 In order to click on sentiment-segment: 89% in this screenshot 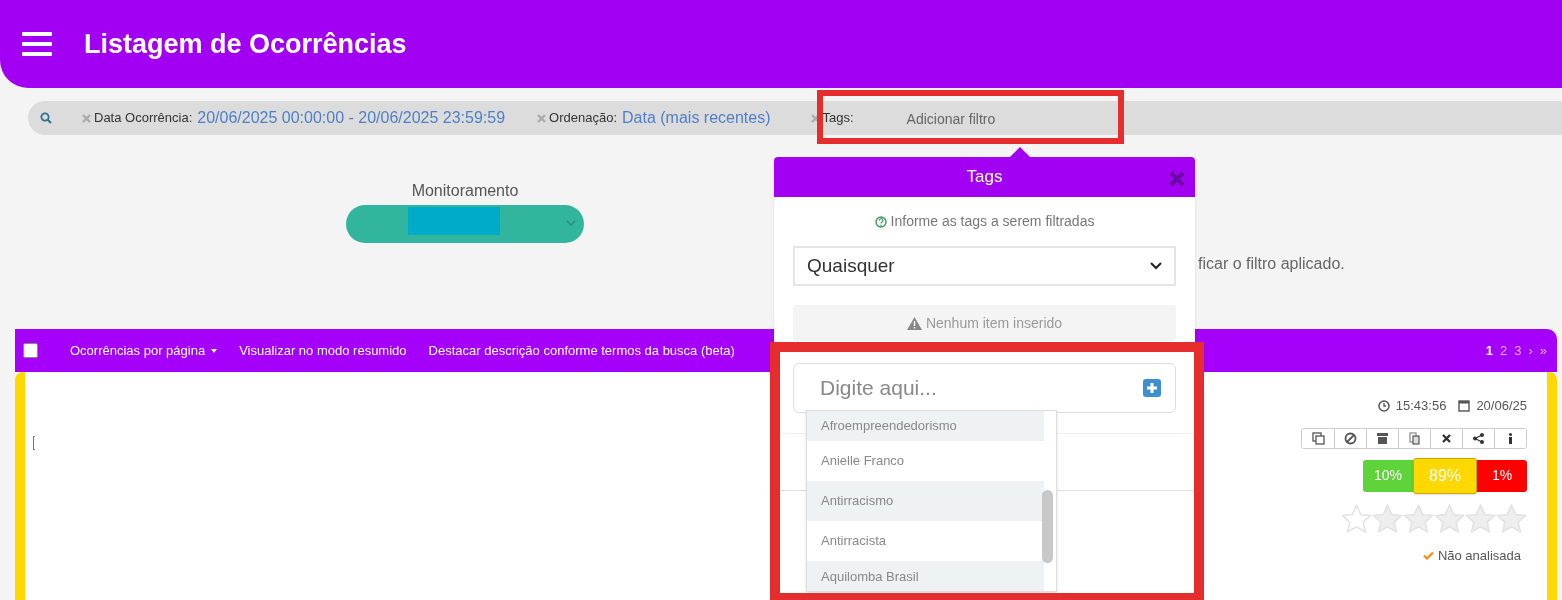, I will do `click(1445, 475)`.